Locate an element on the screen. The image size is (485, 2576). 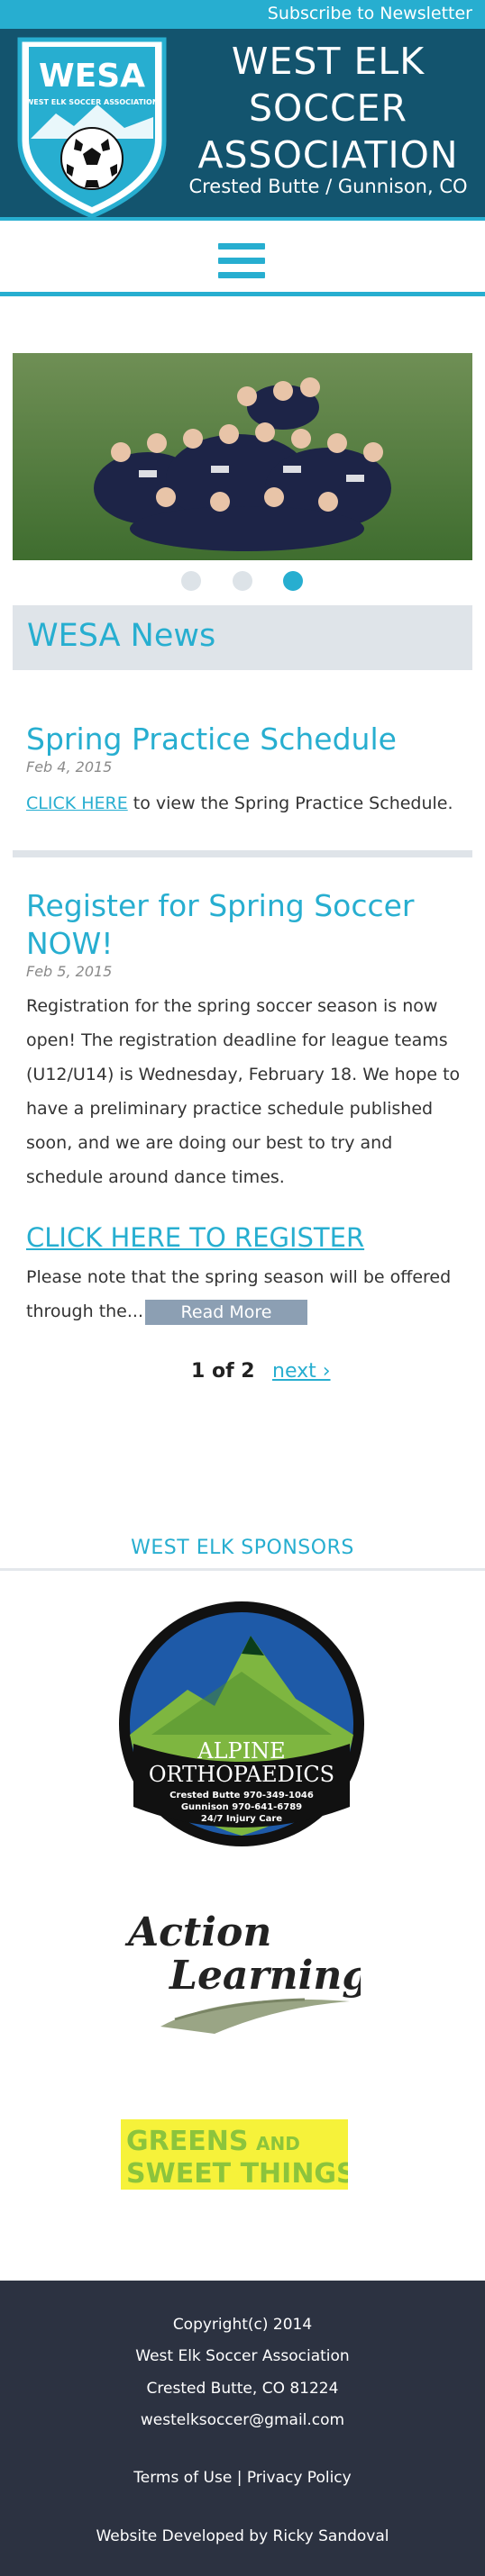
svg-text: GREENS is located at coordinates (187, 2141).